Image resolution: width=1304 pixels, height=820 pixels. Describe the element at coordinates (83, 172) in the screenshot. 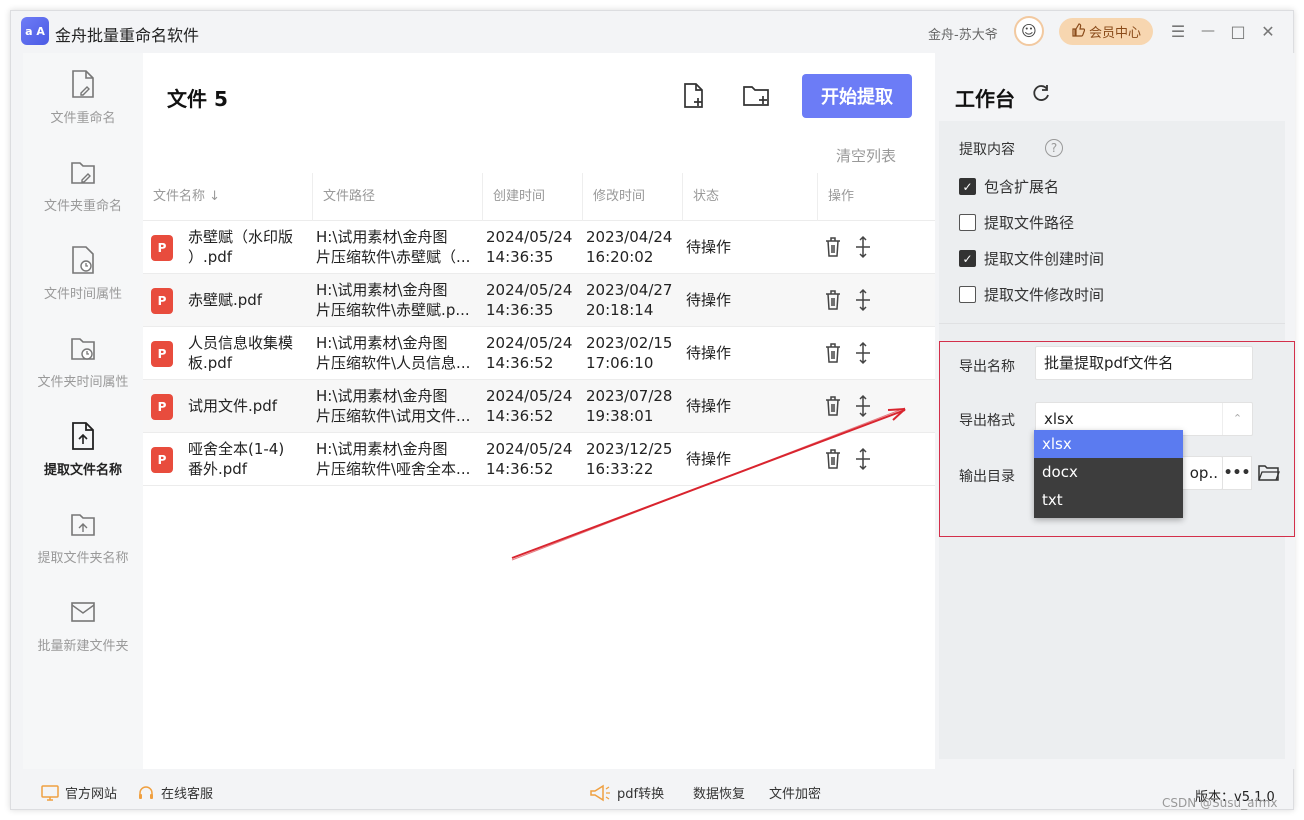

I see `folder-edit-icon` at that location.